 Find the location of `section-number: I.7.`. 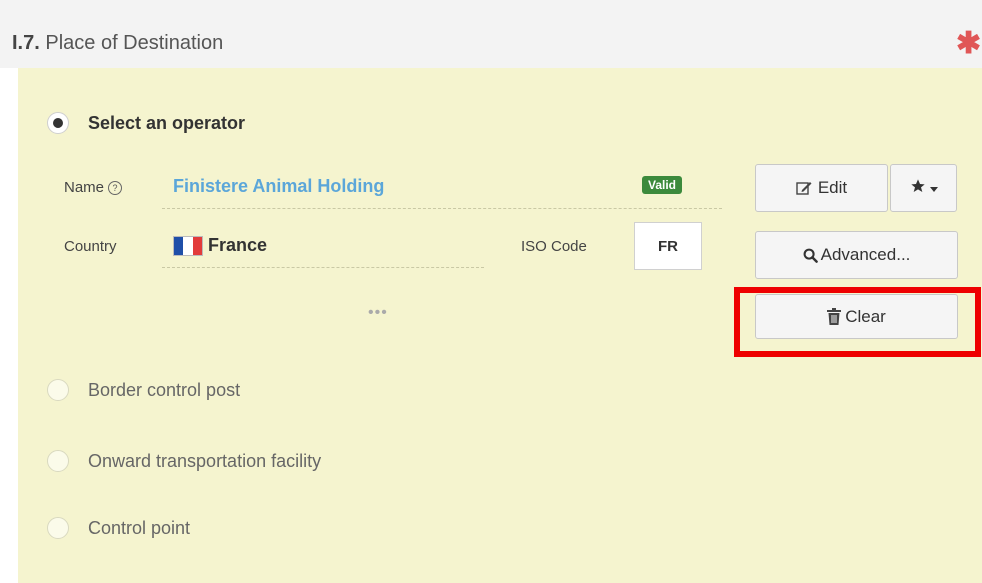

section-number: I.7. is located at coordinates (26, 43).